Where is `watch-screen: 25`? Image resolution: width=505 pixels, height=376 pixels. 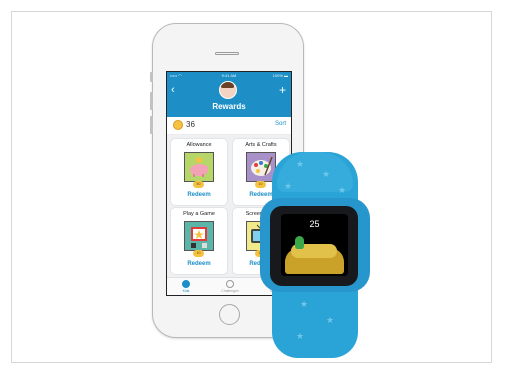 watch-screen: 25 is located at coordinates (314, 245).